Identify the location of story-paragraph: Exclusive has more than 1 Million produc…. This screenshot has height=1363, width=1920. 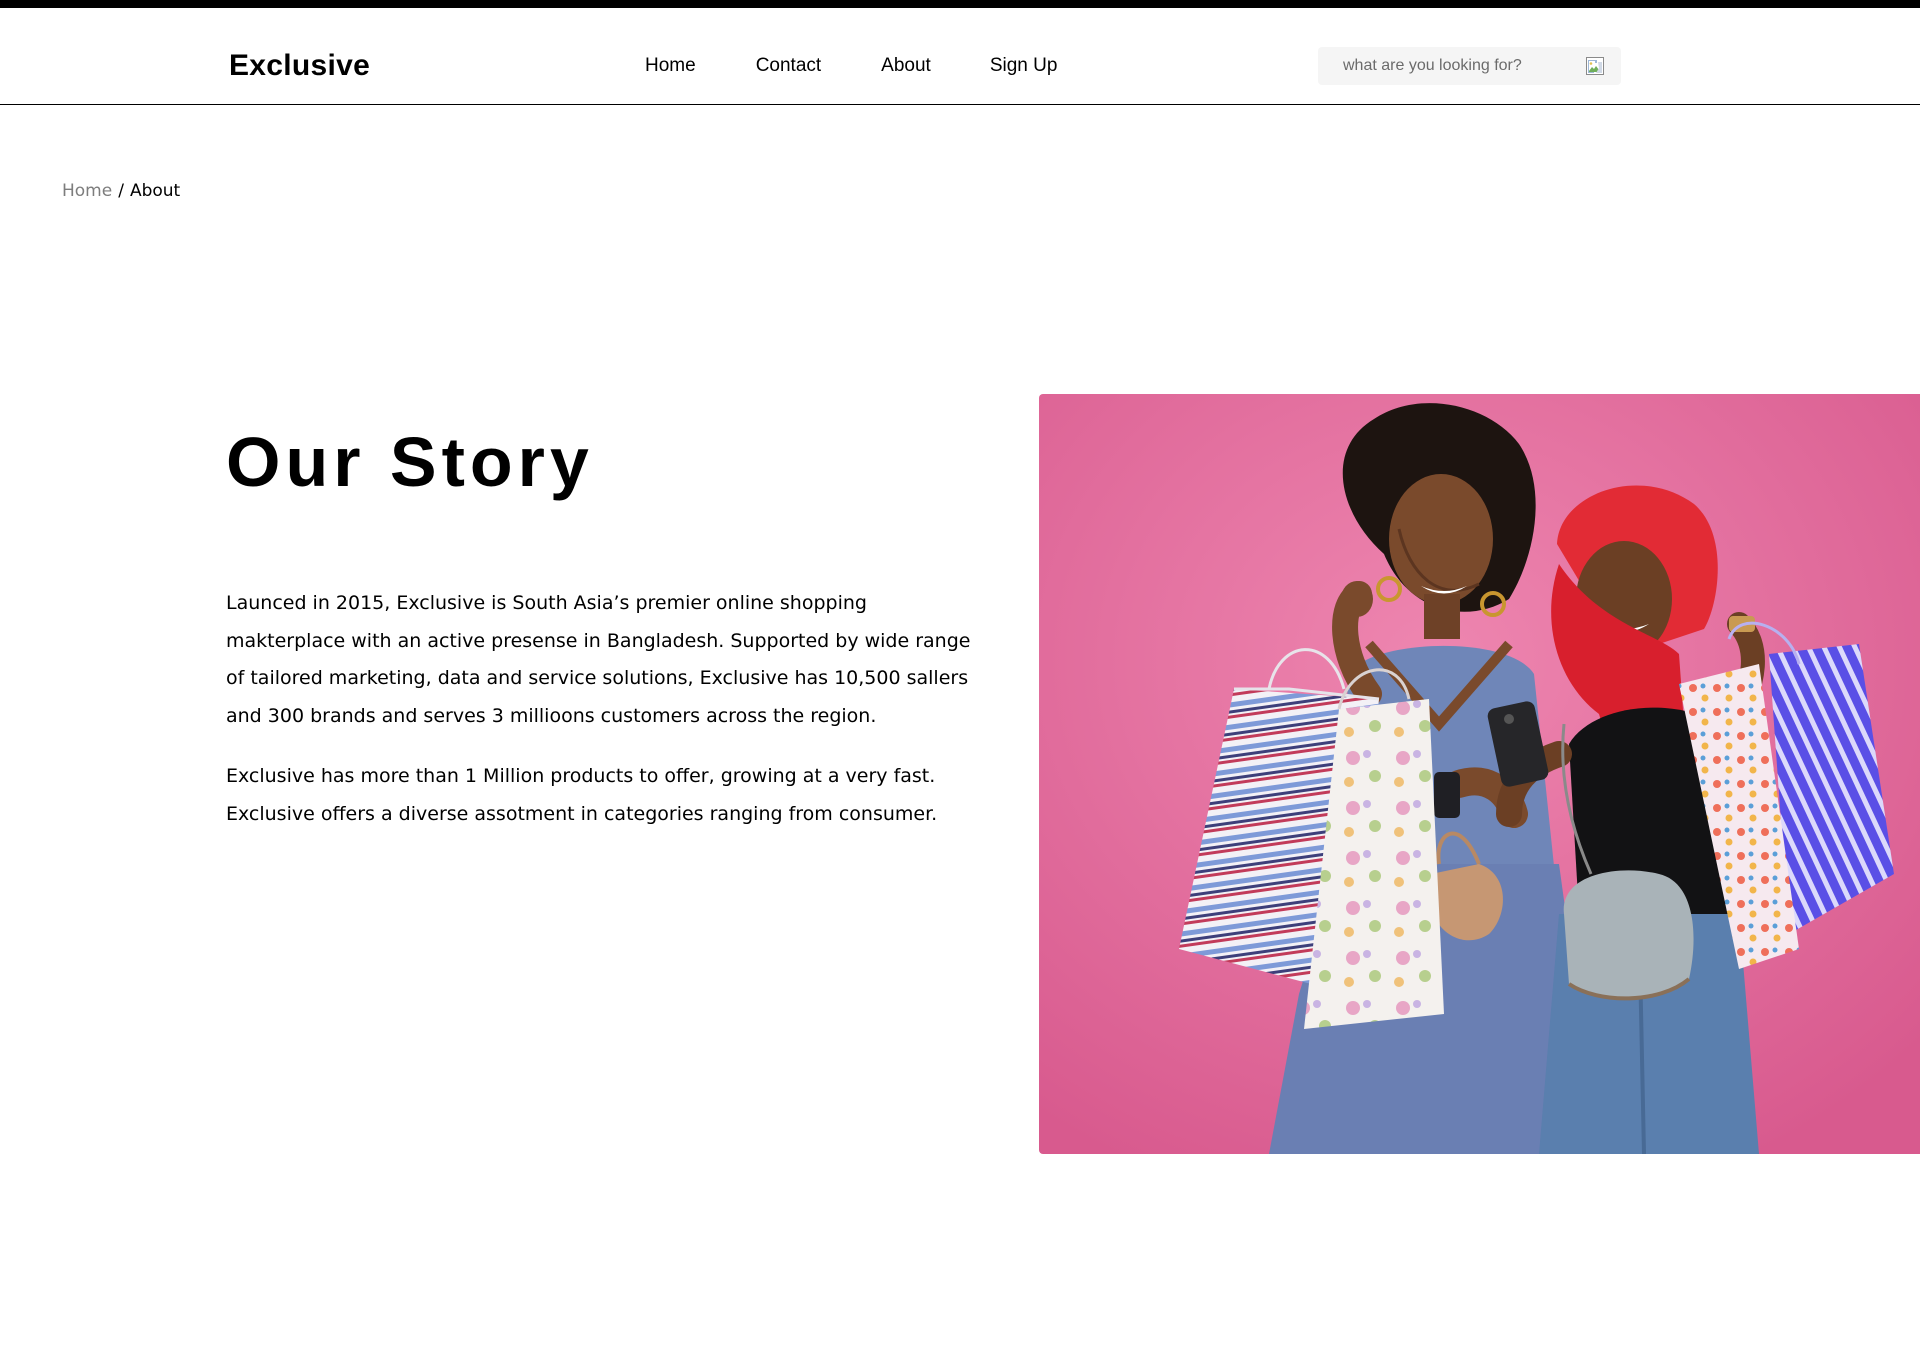
(582, 795).